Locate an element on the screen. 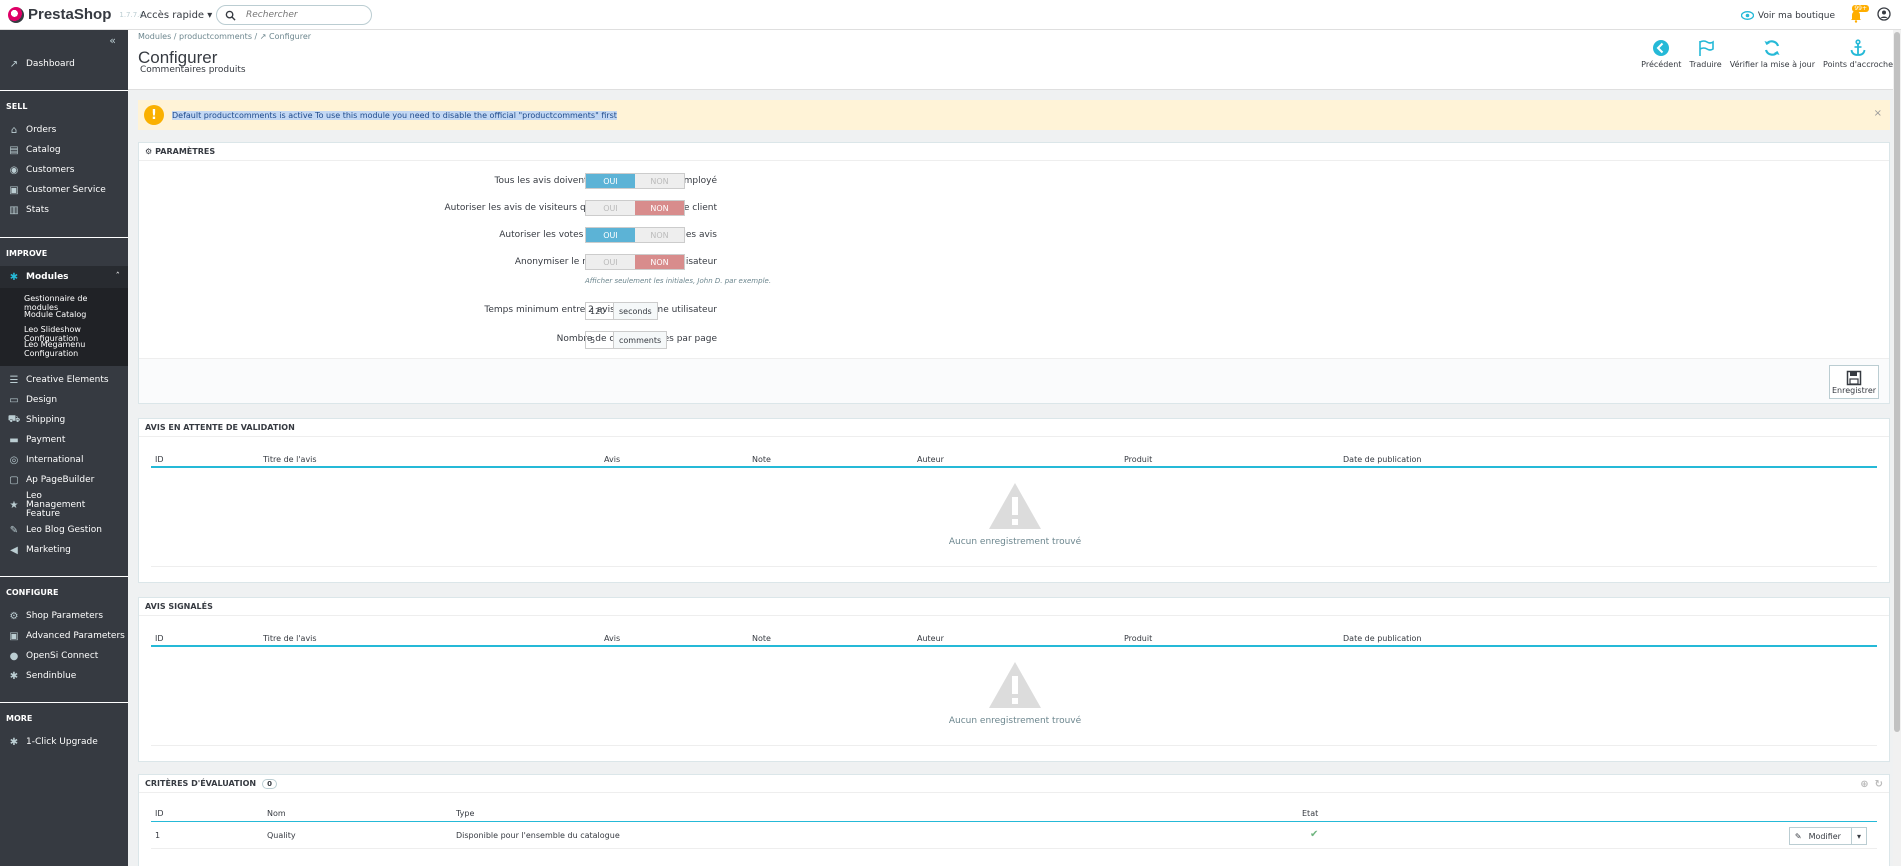 Image resolution: width=1901 pixels, height=866 pixels. quick-access-dropdown: Accès rapide ▾ is located at coordinates (176, 15).